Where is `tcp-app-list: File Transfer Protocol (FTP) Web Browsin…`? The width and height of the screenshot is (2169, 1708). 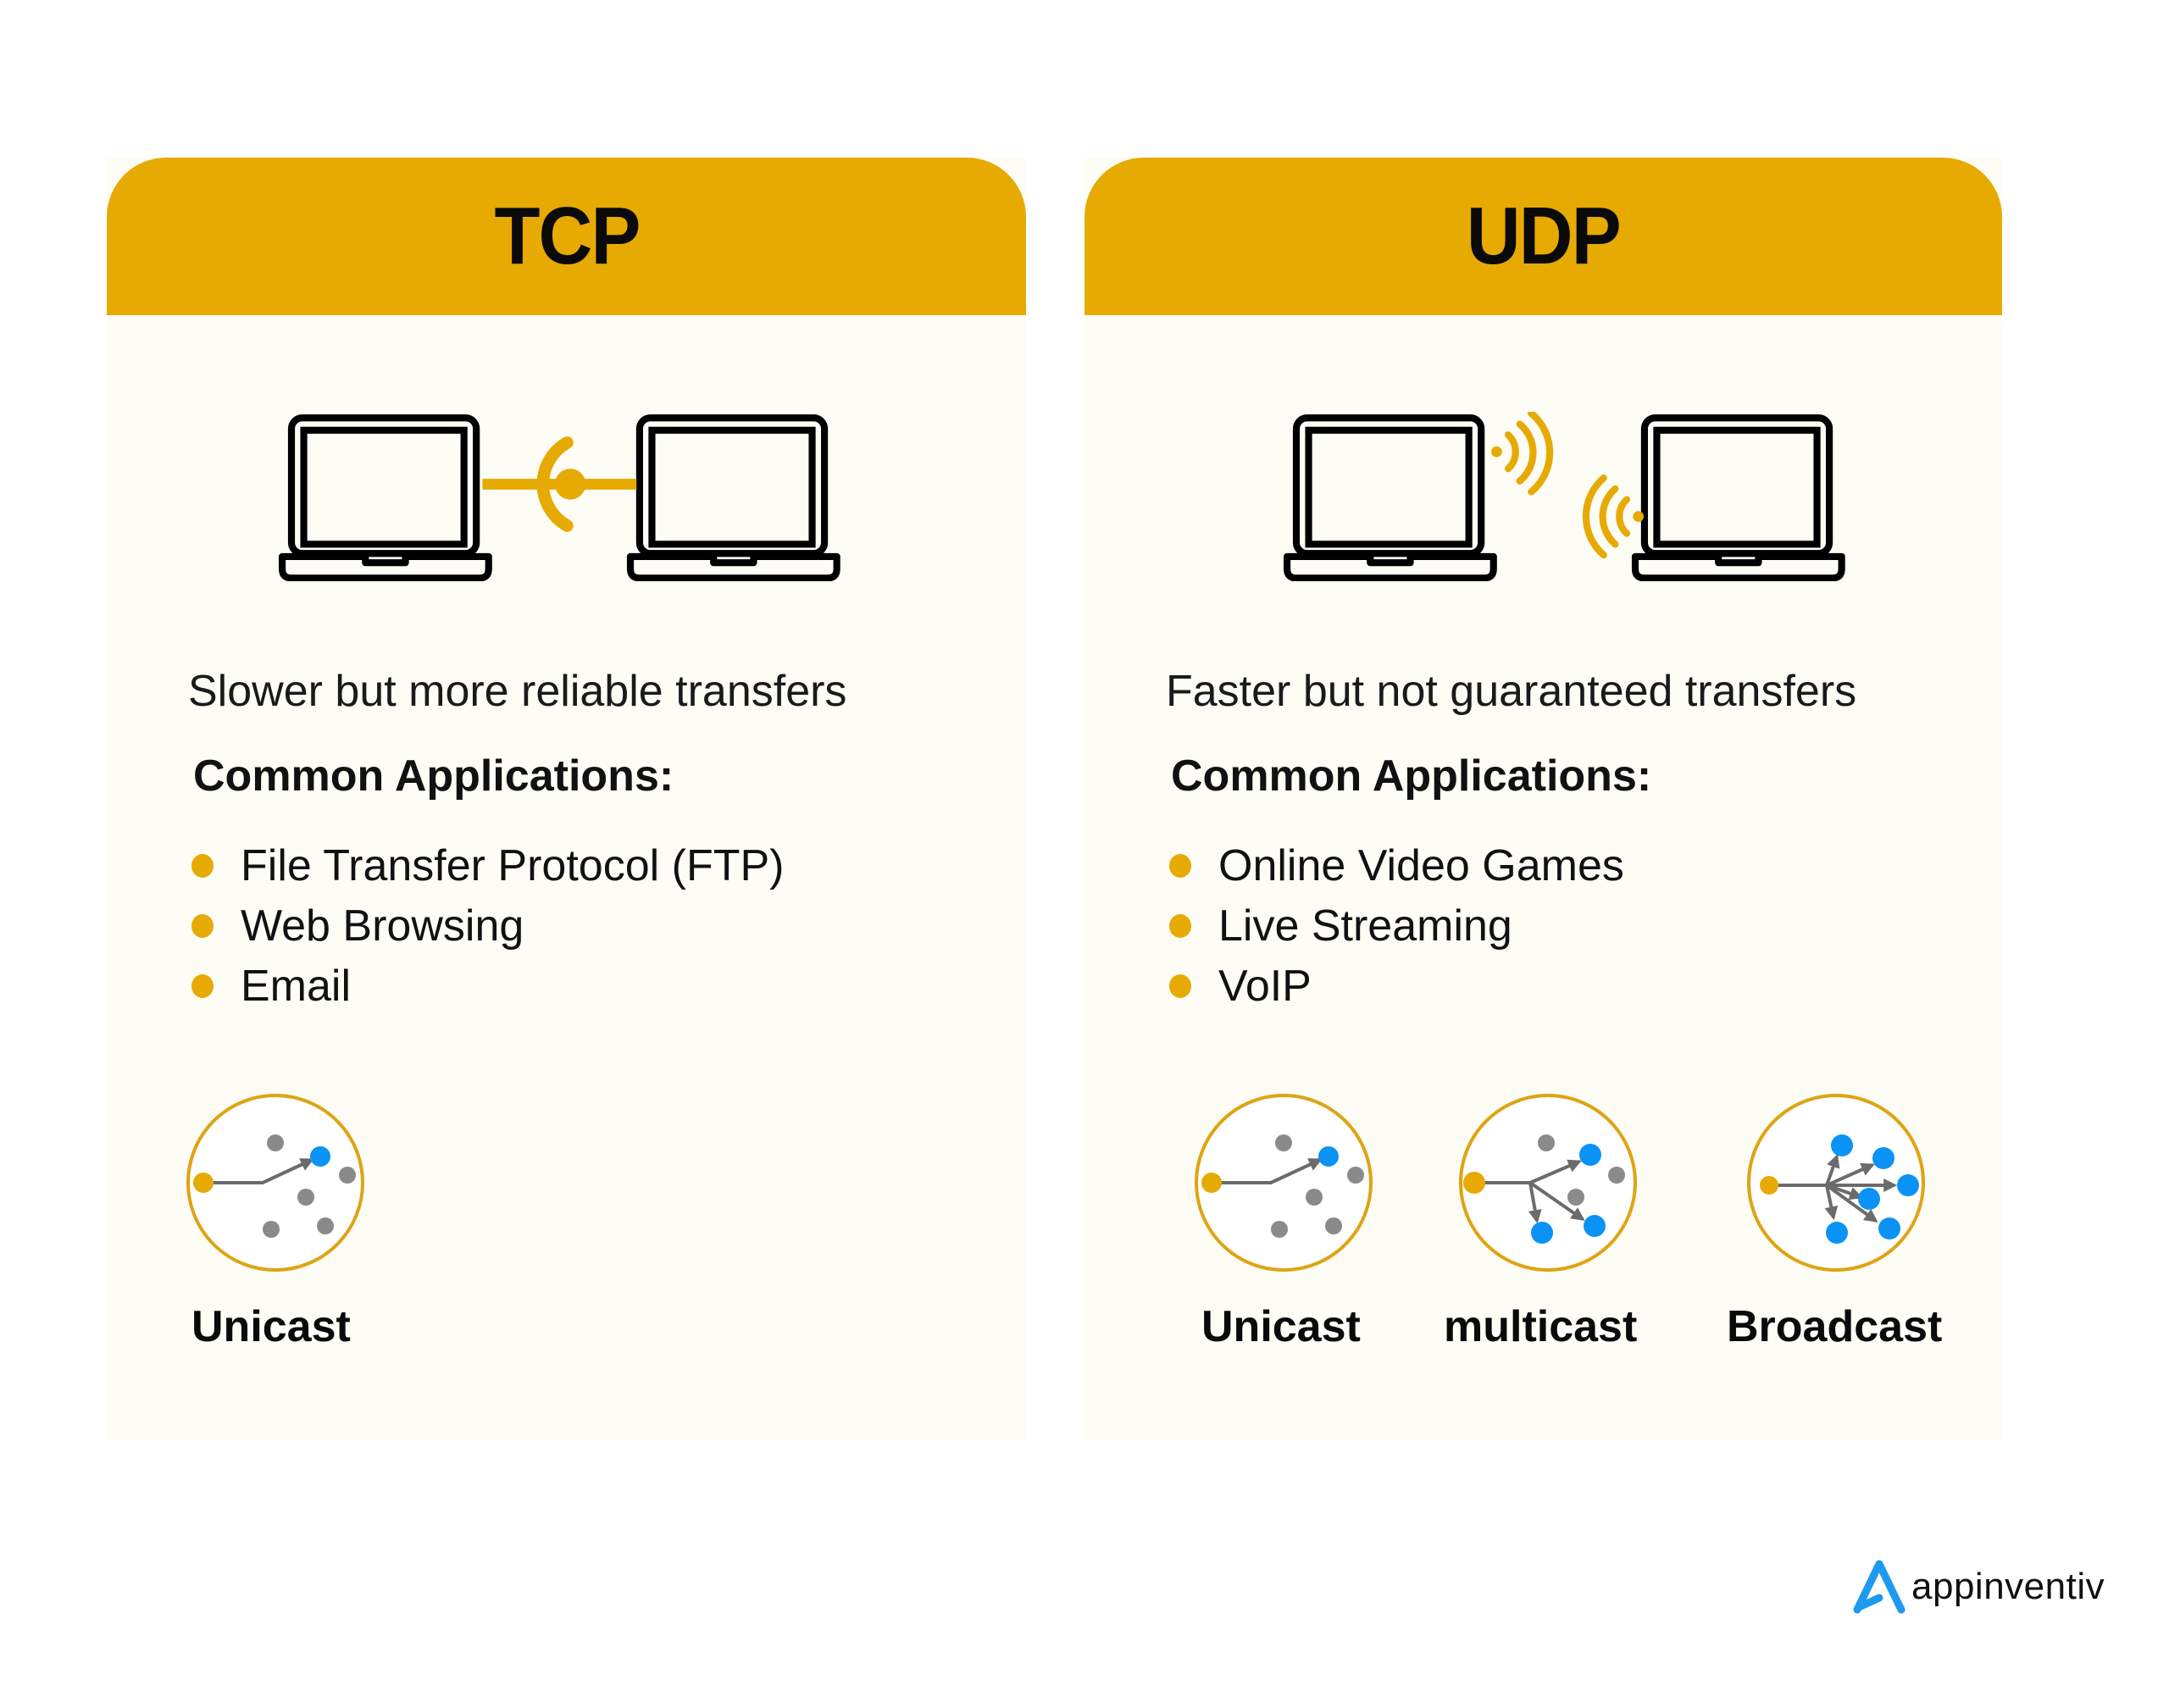
tcp-app-list: File Transfer Protocol (FTP) Web Browsin… is located at coordinates (487, 925).